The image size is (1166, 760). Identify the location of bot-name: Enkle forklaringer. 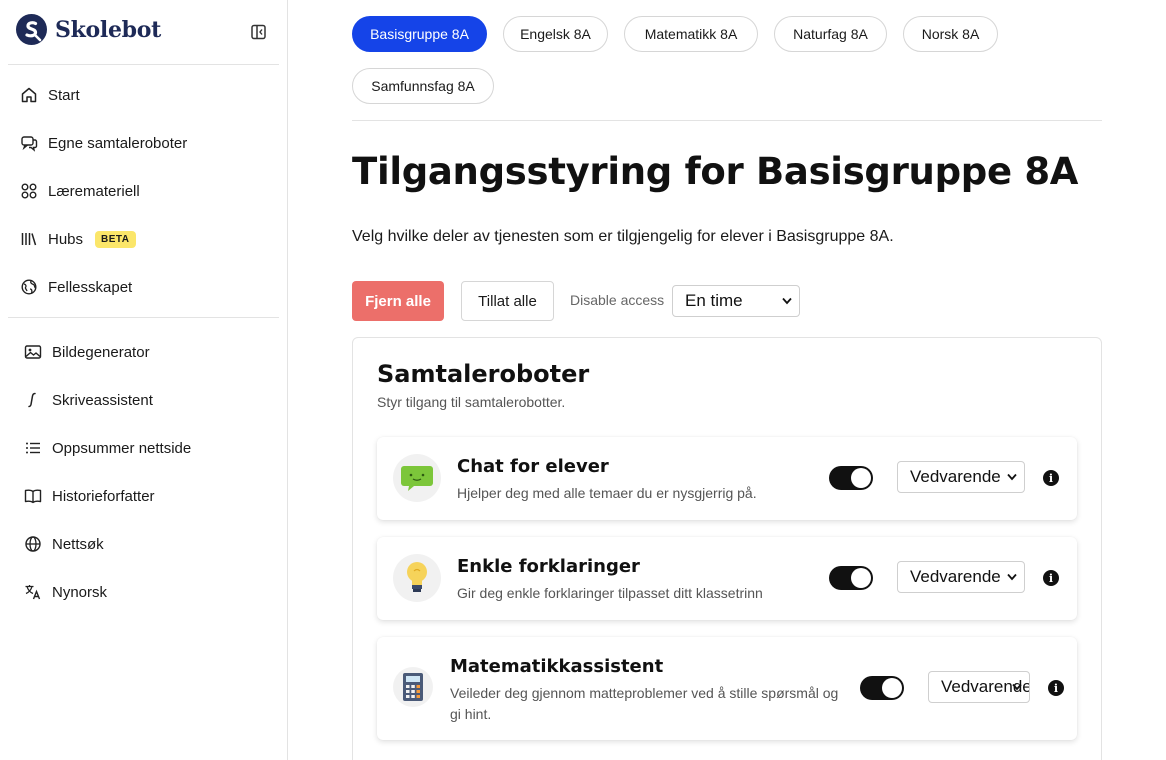
(548, 566).